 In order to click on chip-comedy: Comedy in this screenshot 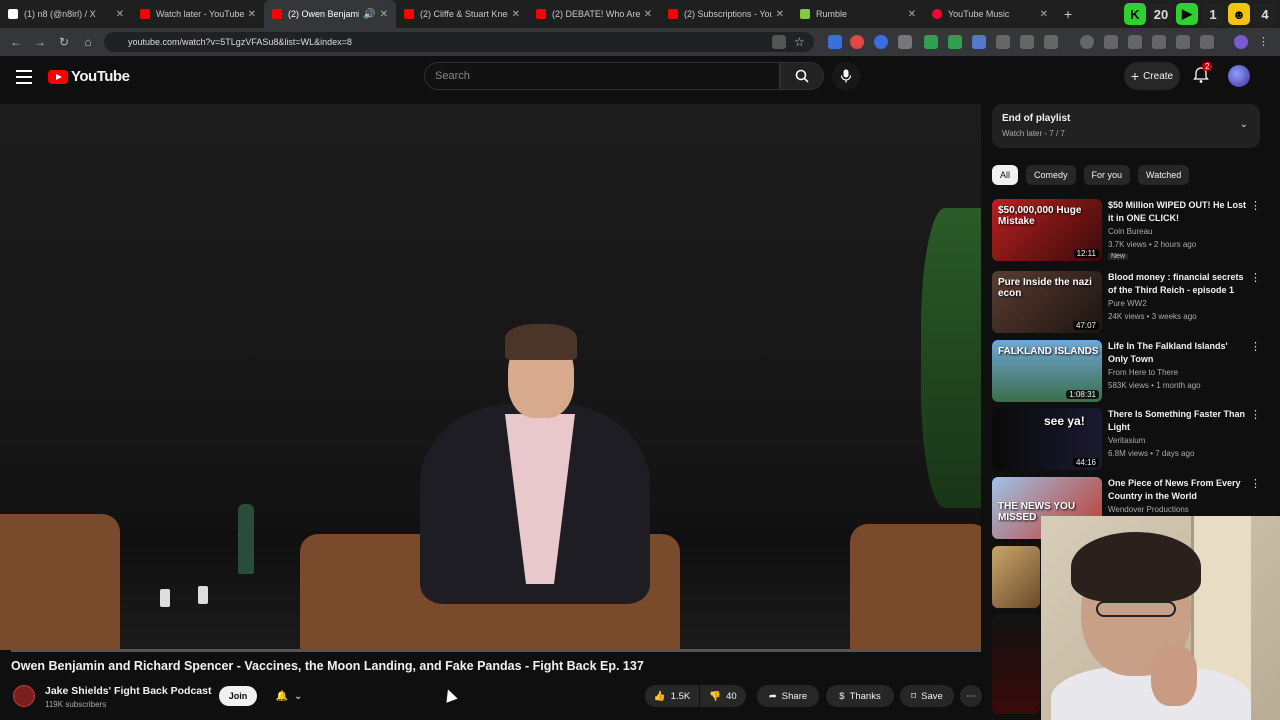, I will do `click(1051, 175)`.